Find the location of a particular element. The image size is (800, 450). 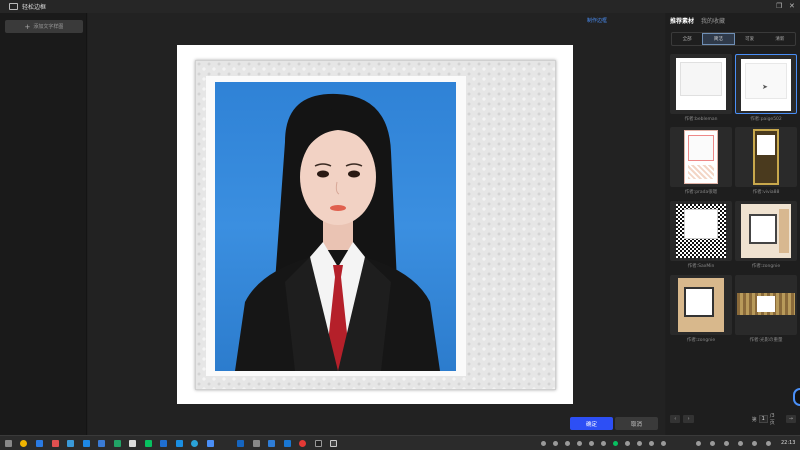

volume-icon is located at coordinates (712, 443).